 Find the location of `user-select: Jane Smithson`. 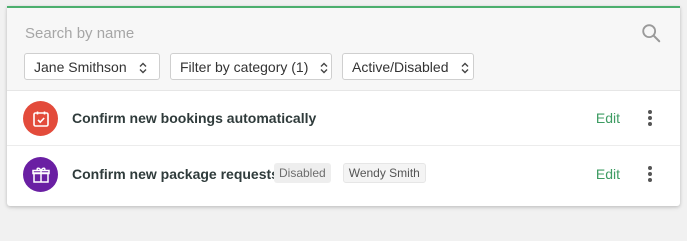

user-select: Jane Smithson is located at coordinates (92, 66).